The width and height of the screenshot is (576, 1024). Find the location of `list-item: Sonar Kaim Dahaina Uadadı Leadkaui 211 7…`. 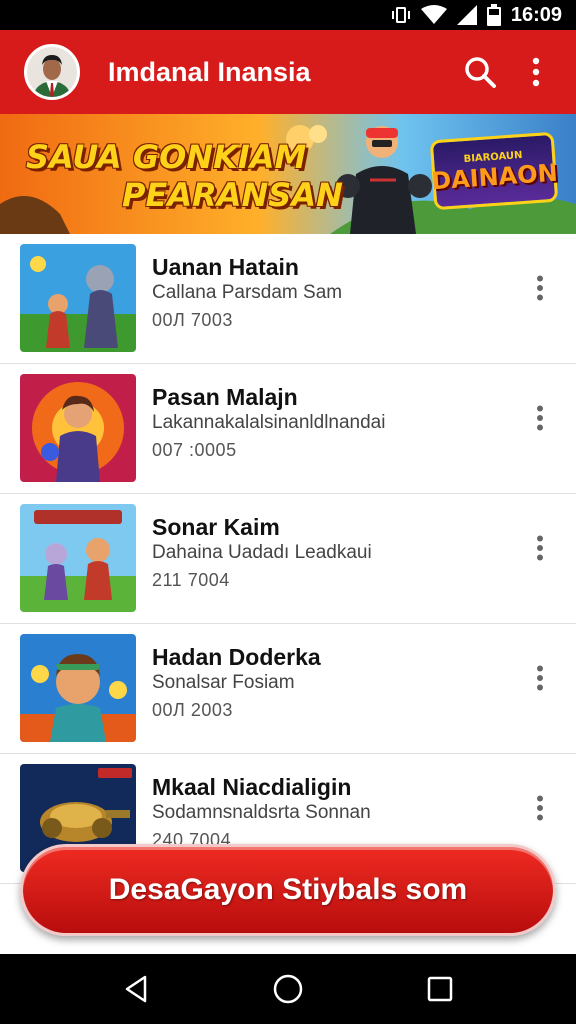

list-item: Sonar Kaim Dahaina Uadadı Leadkaui 211 7… is located at coordinates (288, 559).